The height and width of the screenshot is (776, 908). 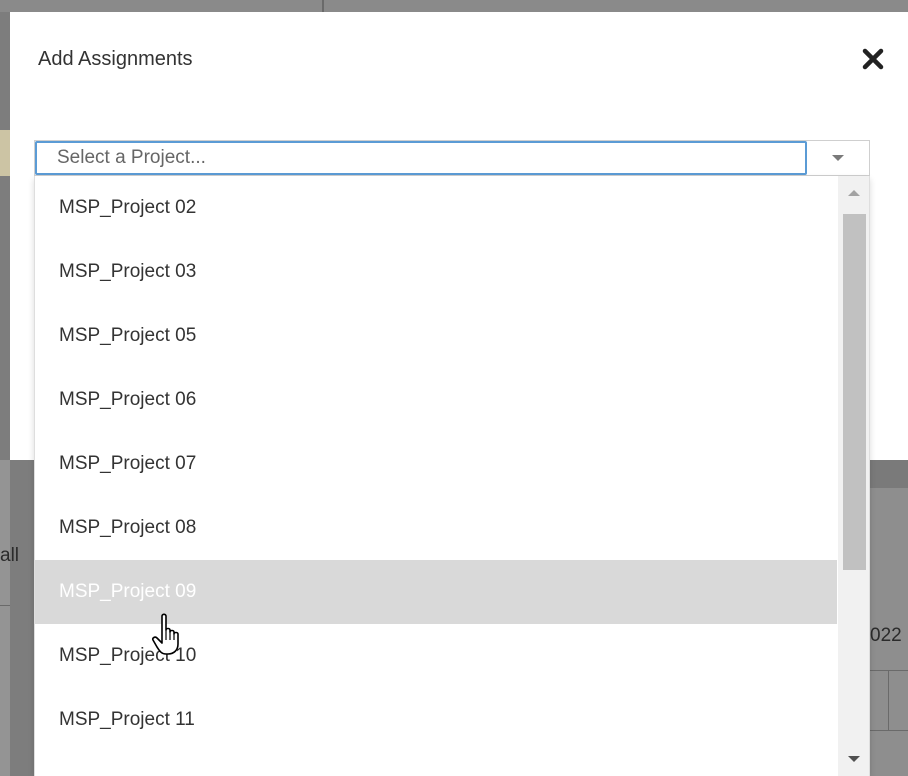 What do you see at coordinates (436, 656) in the screenshot?
I see `dropdown-option: MSP_Project 10` at bounding box center [436, 656].